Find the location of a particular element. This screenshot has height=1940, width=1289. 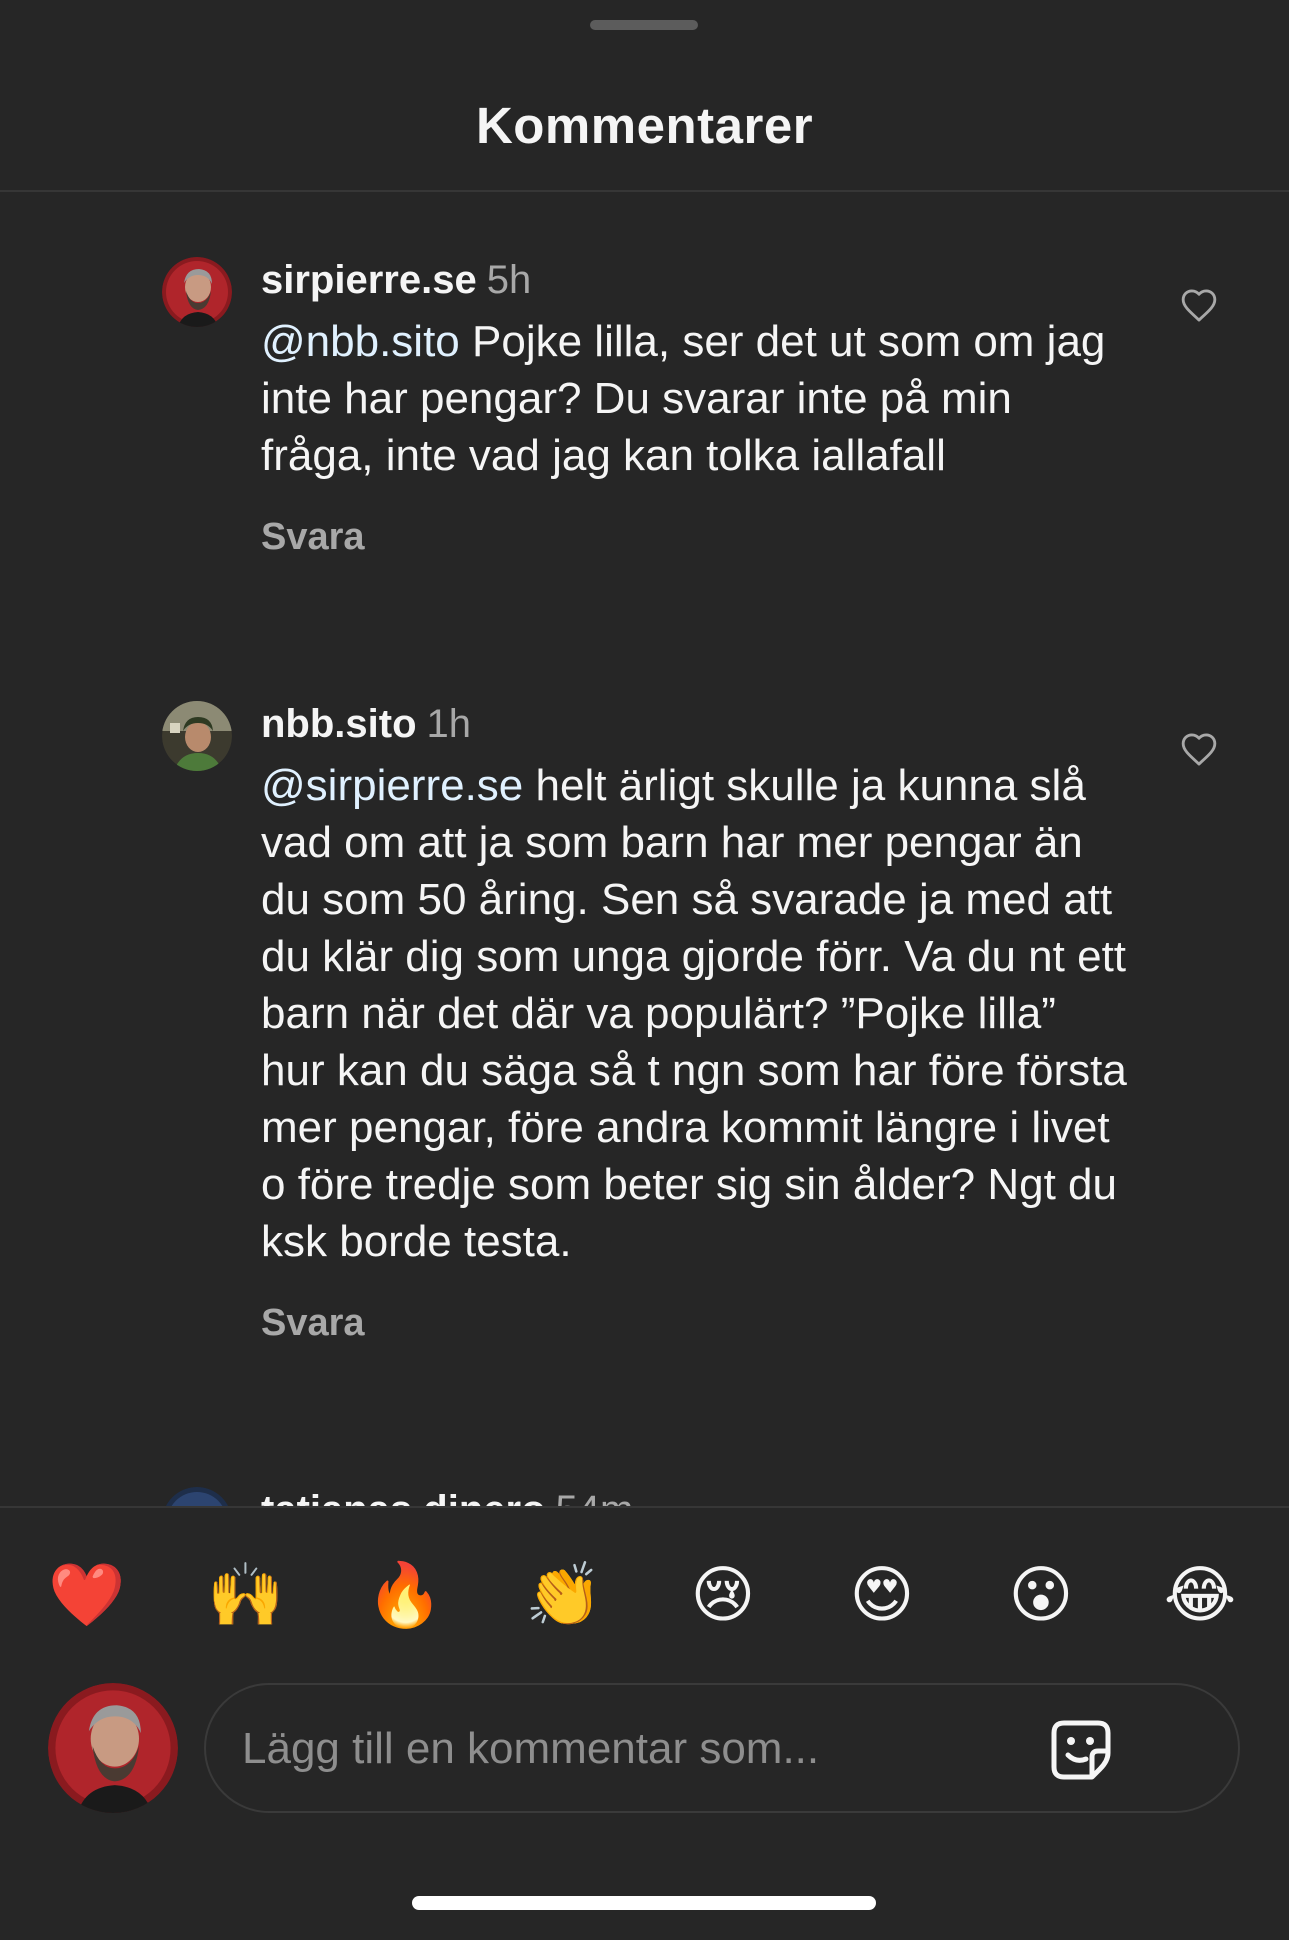

page-title: Kommentarer is located at coordinates (644, 125).